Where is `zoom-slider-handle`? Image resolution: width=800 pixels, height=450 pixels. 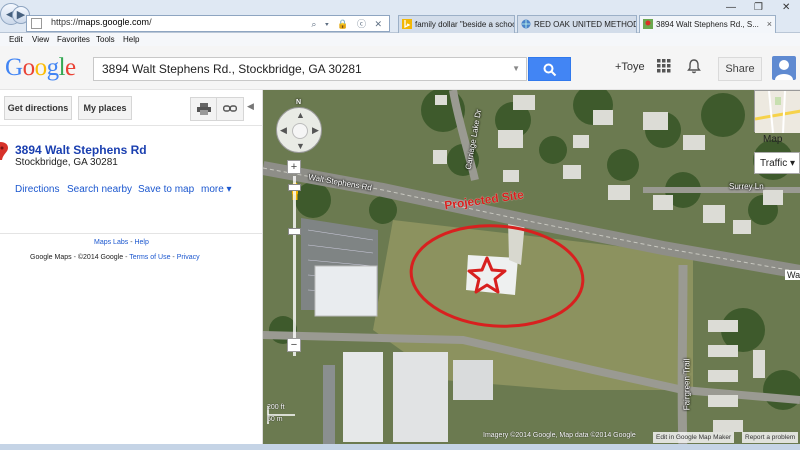
zoom-slider-handle is located at coordinates (294, 231).